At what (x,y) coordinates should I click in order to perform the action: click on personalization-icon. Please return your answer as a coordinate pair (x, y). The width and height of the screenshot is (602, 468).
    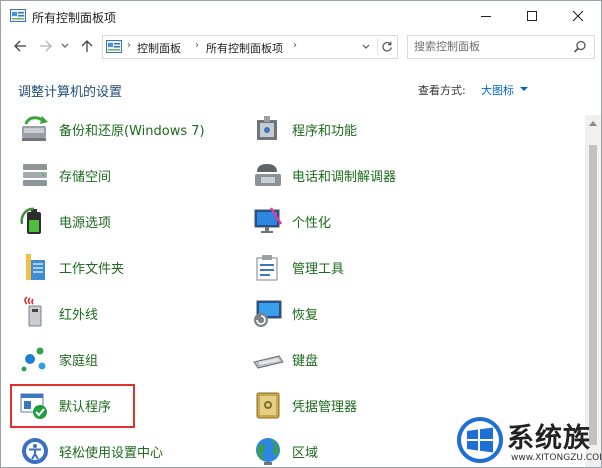
    Looking at the image, I should click on (268, 220).